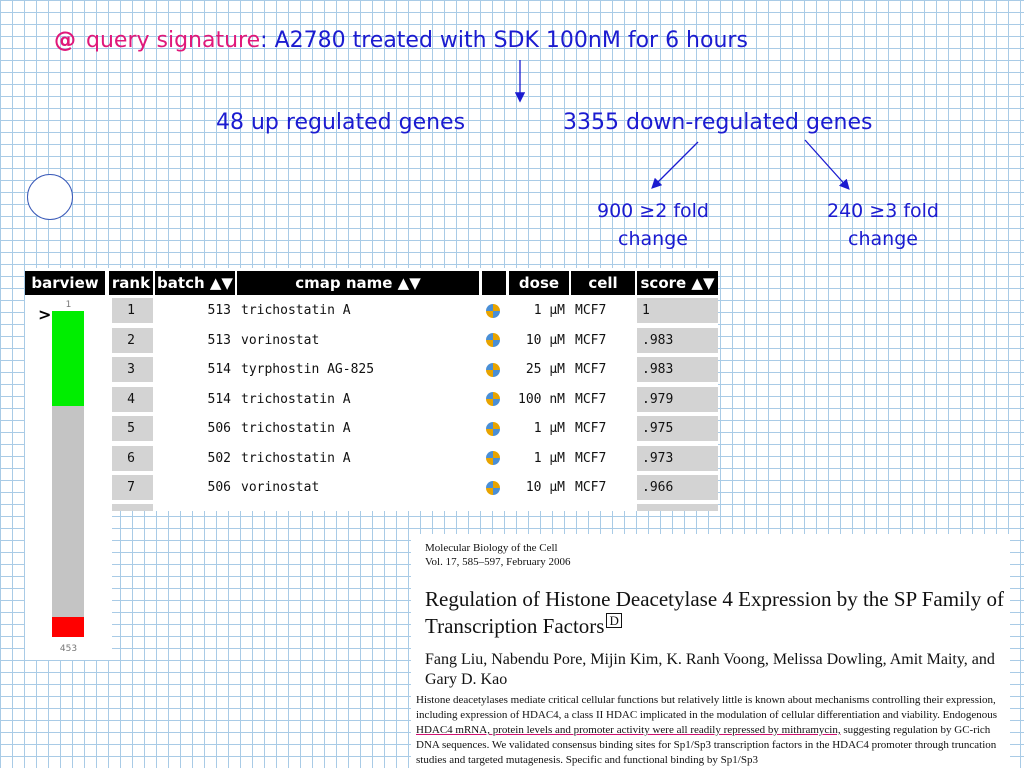 Image resolution: width=1024 pixels, height=768 pixels. Describe the element at coordinates (219, 458) in the screenshot. I see `cell-batch: 502` at that location.